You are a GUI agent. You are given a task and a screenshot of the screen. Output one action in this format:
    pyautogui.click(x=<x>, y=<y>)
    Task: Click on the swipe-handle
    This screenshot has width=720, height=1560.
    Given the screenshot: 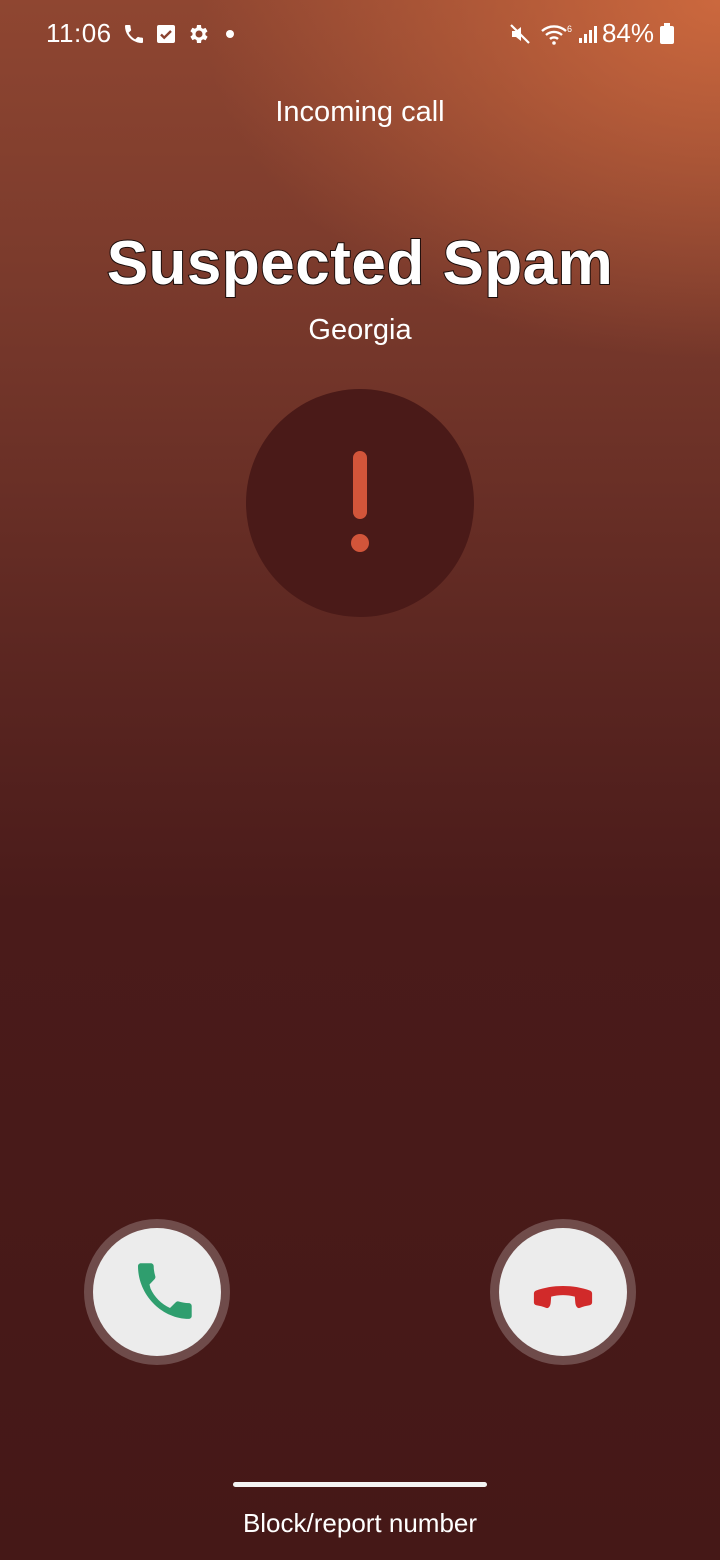 What is the action you would take?
    pyautogui.click(x=360, y=1484)
    